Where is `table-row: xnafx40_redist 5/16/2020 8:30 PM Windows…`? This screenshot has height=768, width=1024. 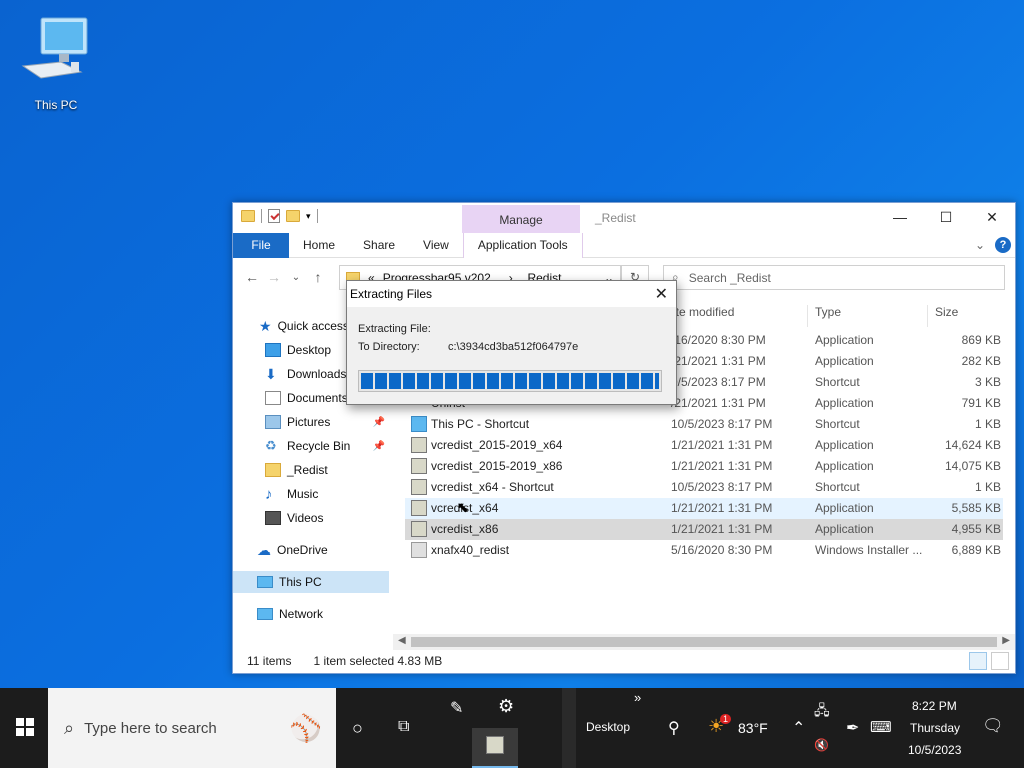
table-row: xnafx40_redist 5/16/2020 8:30 PM Windows… is located at coordinates (704, 550).